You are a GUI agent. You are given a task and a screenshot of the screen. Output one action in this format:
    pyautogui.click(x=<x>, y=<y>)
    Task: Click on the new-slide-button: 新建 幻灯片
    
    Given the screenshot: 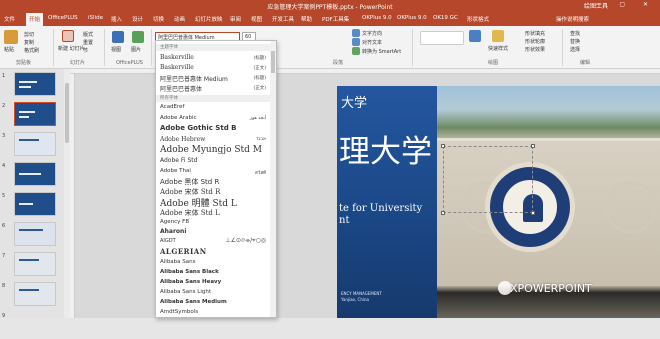 What is the action you would take?
    pyautogui.click(x=71, y=48)
    